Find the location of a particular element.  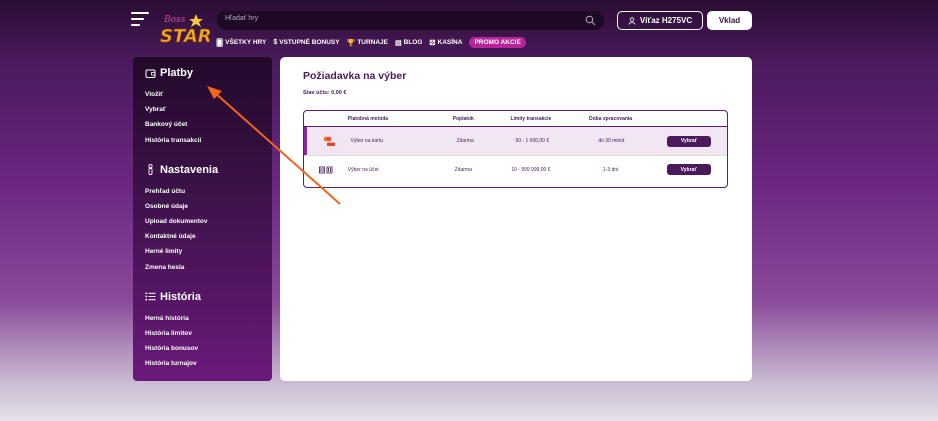

nav-blog: ▤ BLOG is located at coordinates (408, 43).